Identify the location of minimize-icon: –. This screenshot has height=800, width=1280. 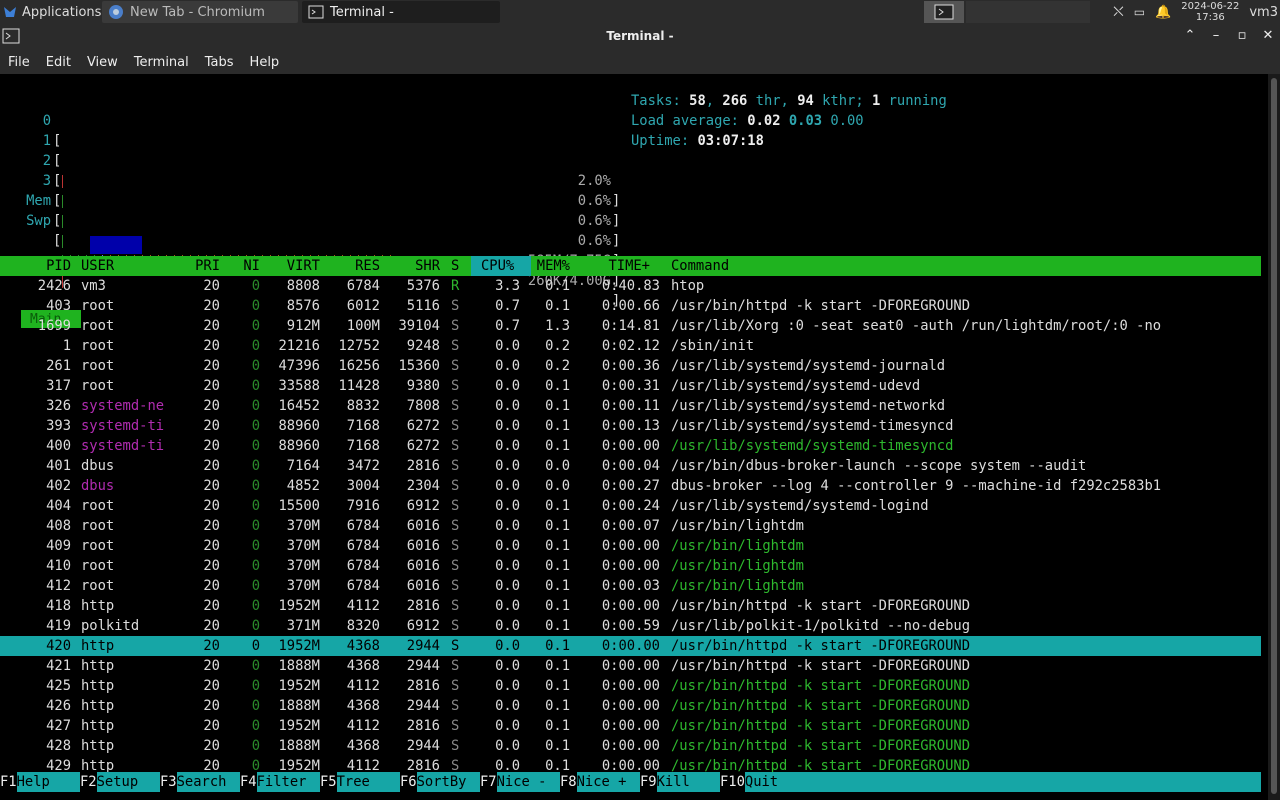
(1216, 36).